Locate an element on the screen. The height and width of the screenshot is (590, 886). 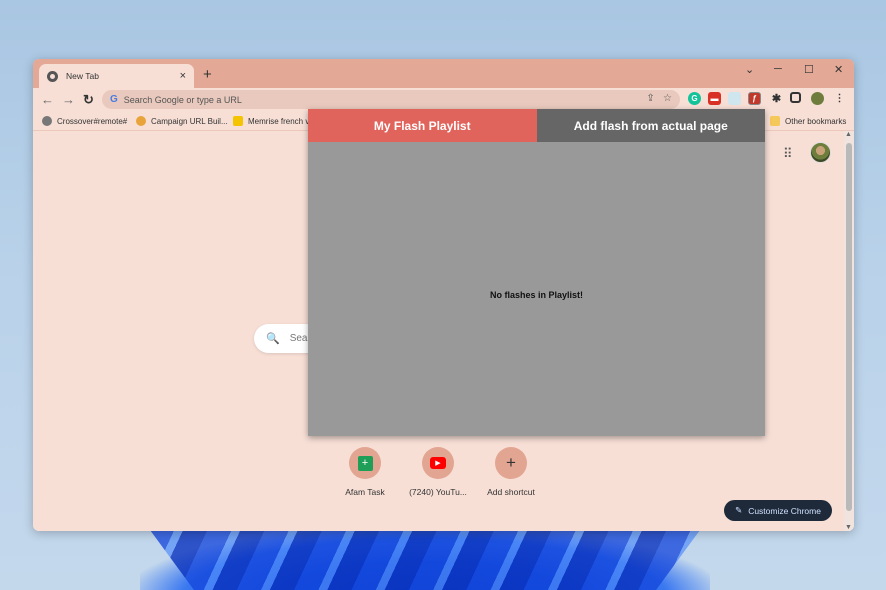
scrollbar: ▲ ▼ is located at coordinates (849, 331).